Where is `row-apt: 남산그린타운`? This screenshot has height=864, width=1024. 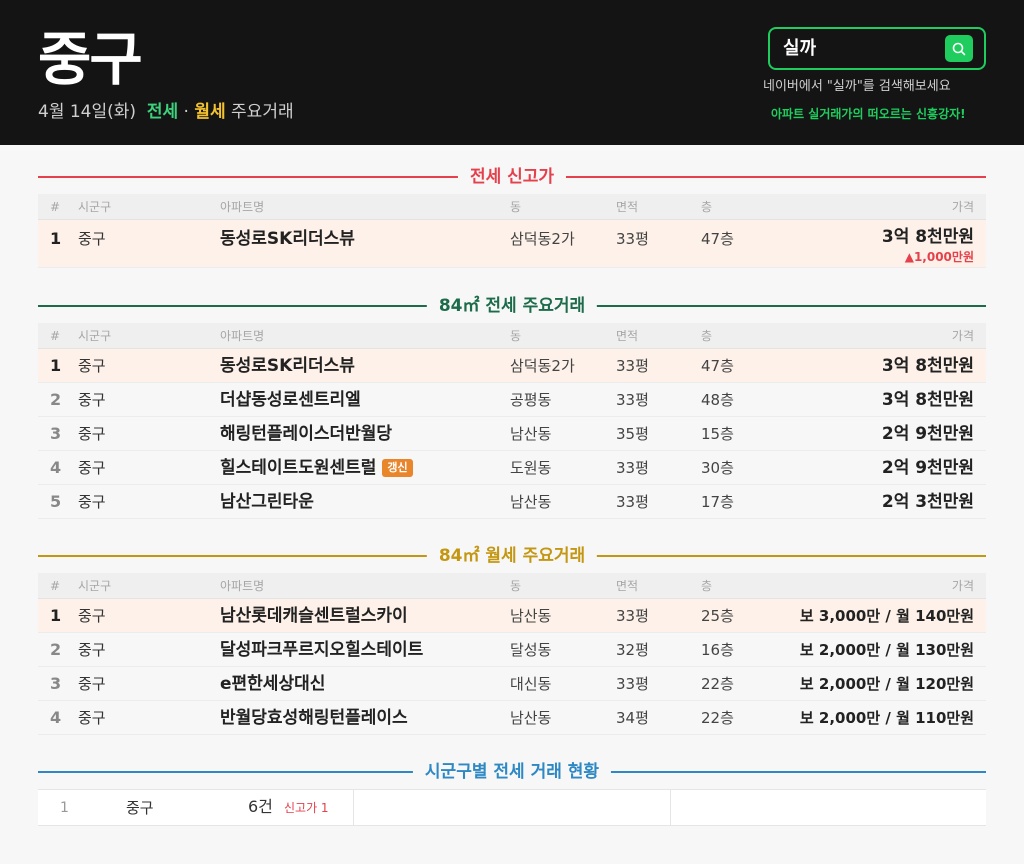 row-apt: 남산그린타운 is located at coordinates (267, 502).